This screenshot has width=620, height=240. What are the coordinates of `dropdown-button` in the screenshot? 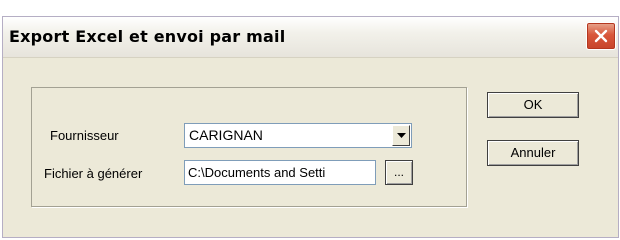 It's located at (401, 135).